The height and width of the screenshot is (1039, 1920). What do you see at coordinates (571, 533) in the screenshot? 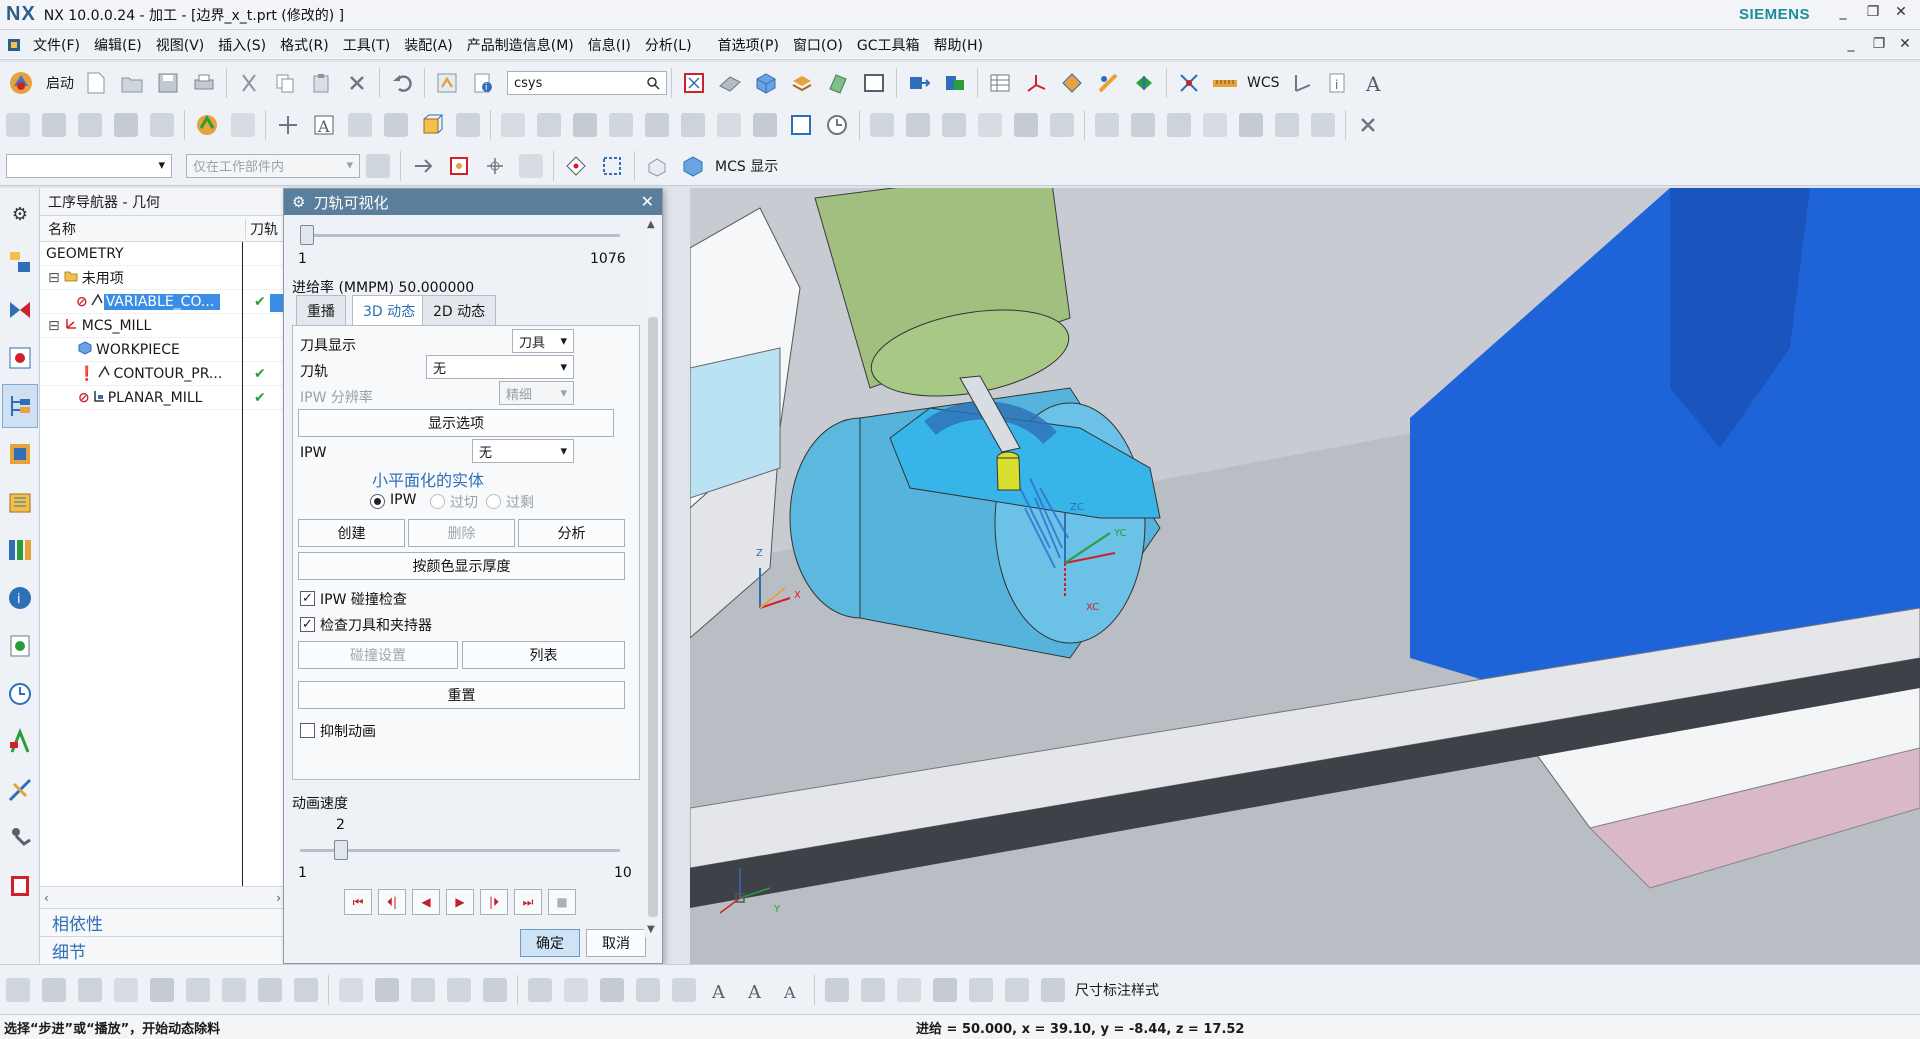
I see `analyze-button: 分析` at bounding box center [571, 533].